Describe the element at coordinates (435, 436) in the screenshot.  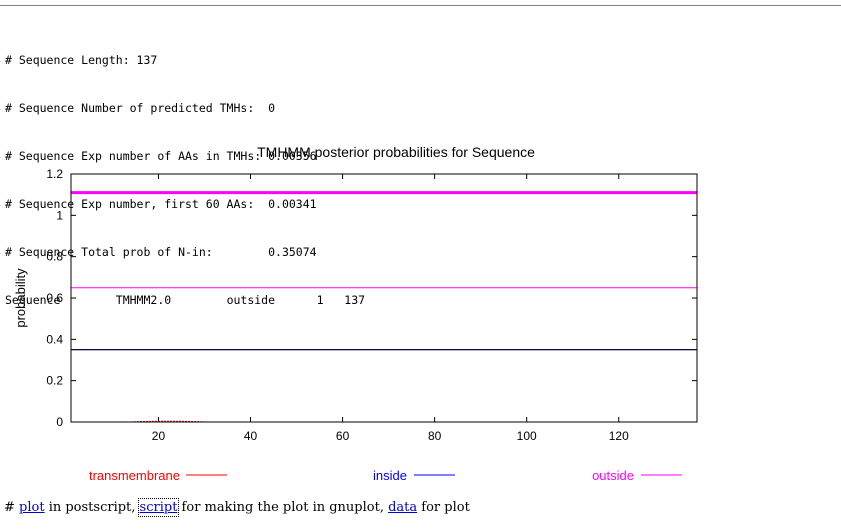
I see `x-tick-label: 80` at that location.